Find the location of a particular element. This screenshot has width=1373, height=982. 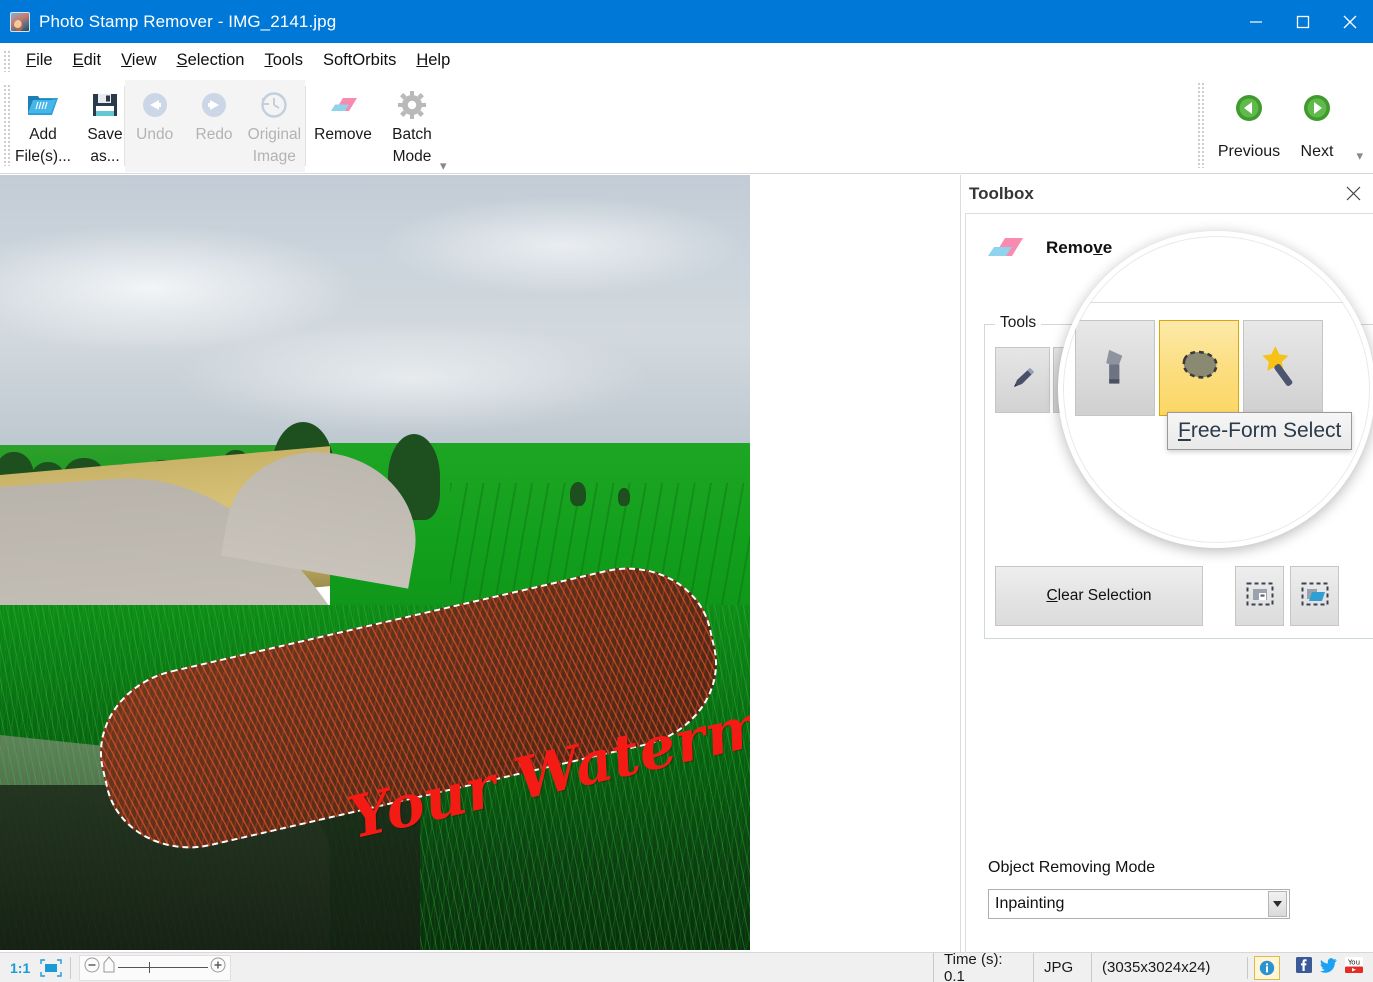

close-button is located at coordinates (1349, 21).